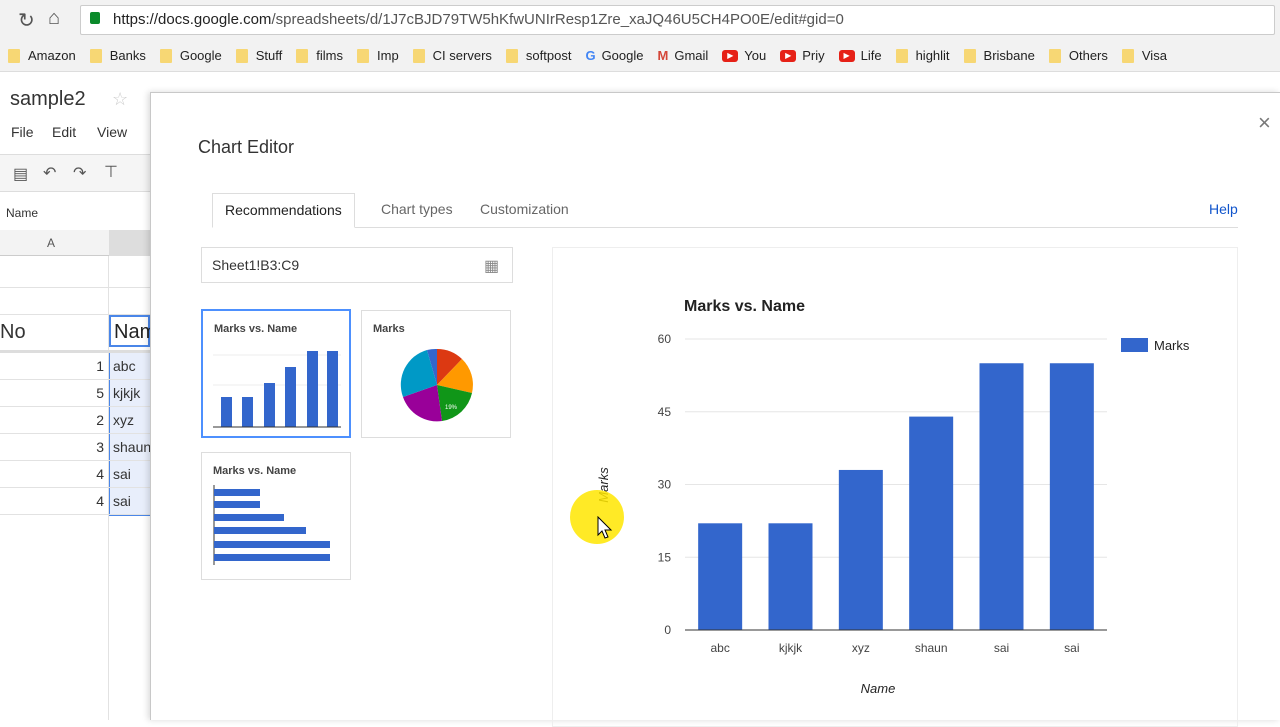 Image resolution: width=1280 pixels, height=727 pixels. I want to click on bookmark-label: films, so click(329, 55).